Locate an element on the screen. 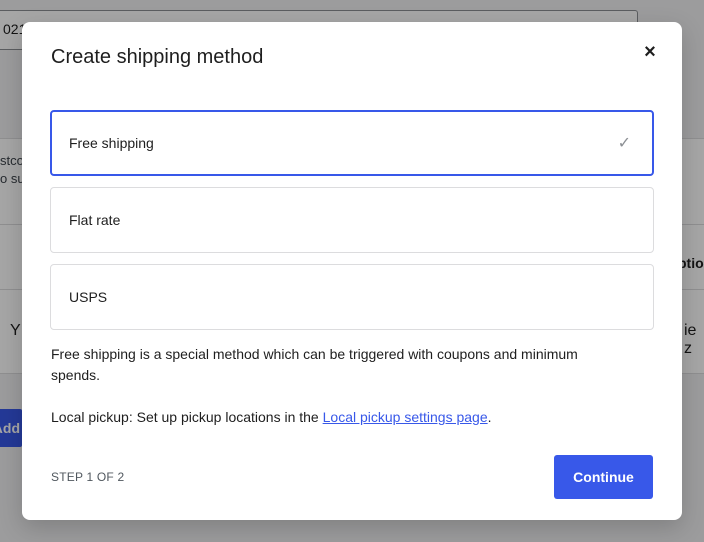 The width and height of the screenshot is (704, 542). option-flat-rate: Flat rate is located at coordinates (352, 220).